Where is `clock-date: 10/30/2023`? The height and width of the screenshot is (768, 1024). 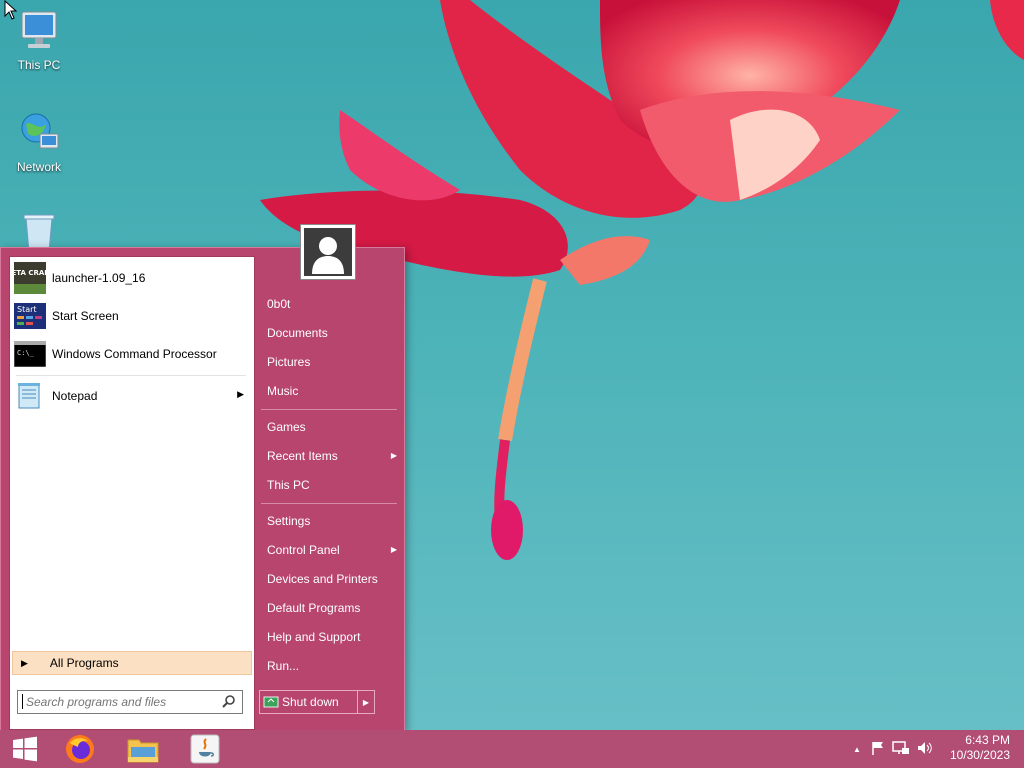
clock-date: 10/30/2023 is located at coordinates (979, 755).